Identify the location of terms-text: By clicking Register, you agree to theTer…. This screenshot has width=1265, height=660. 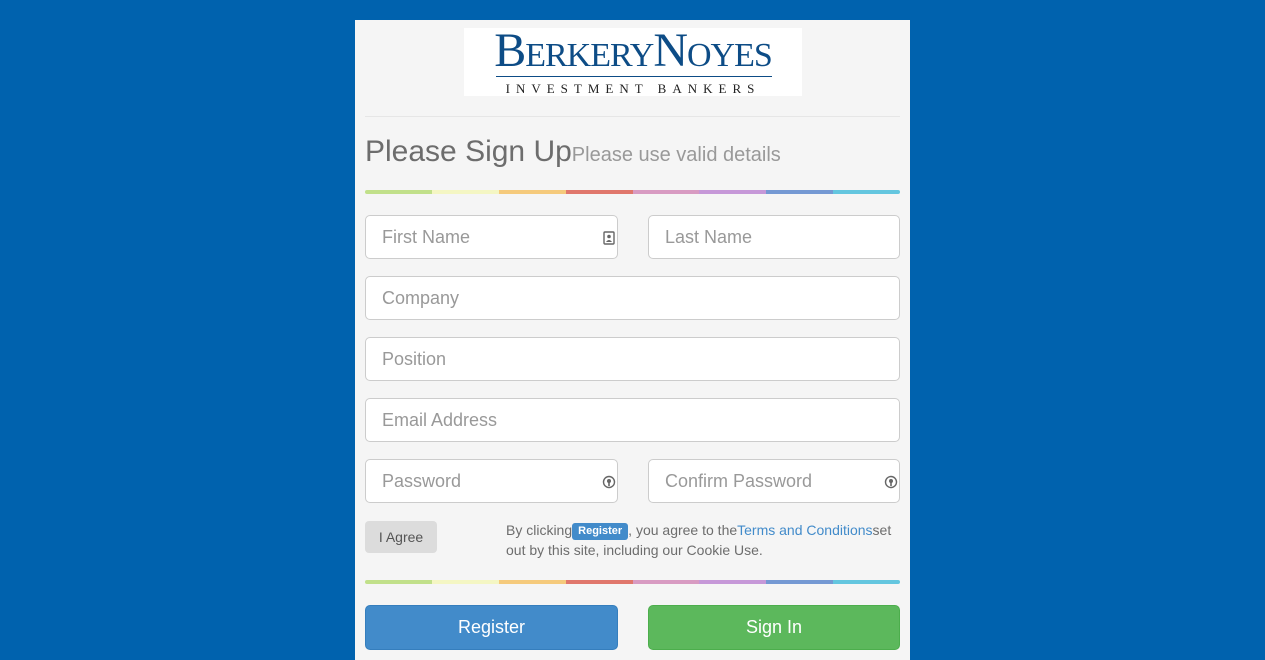
(699, 540).